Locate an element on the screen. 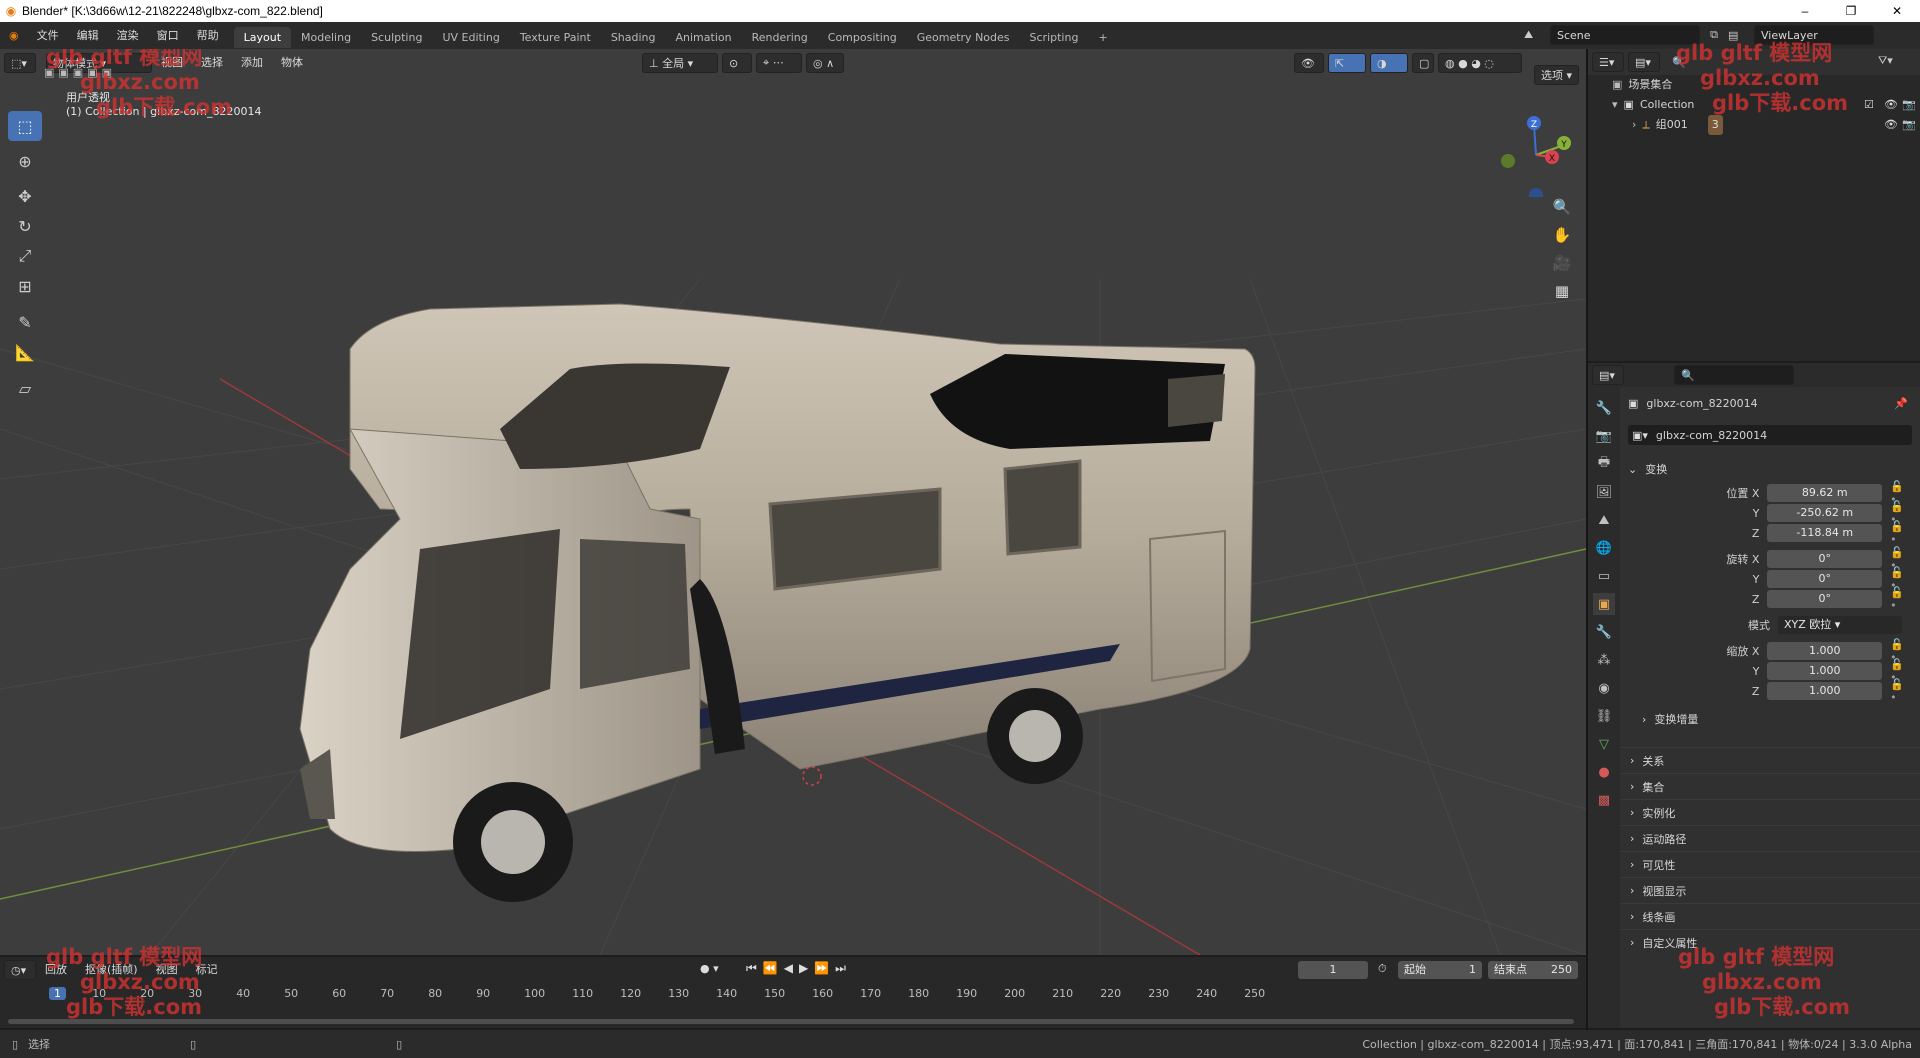 The height and width of the screenshot is (1058, 1920). section-collections: › 集合 is located at coordinates (1770, 786).